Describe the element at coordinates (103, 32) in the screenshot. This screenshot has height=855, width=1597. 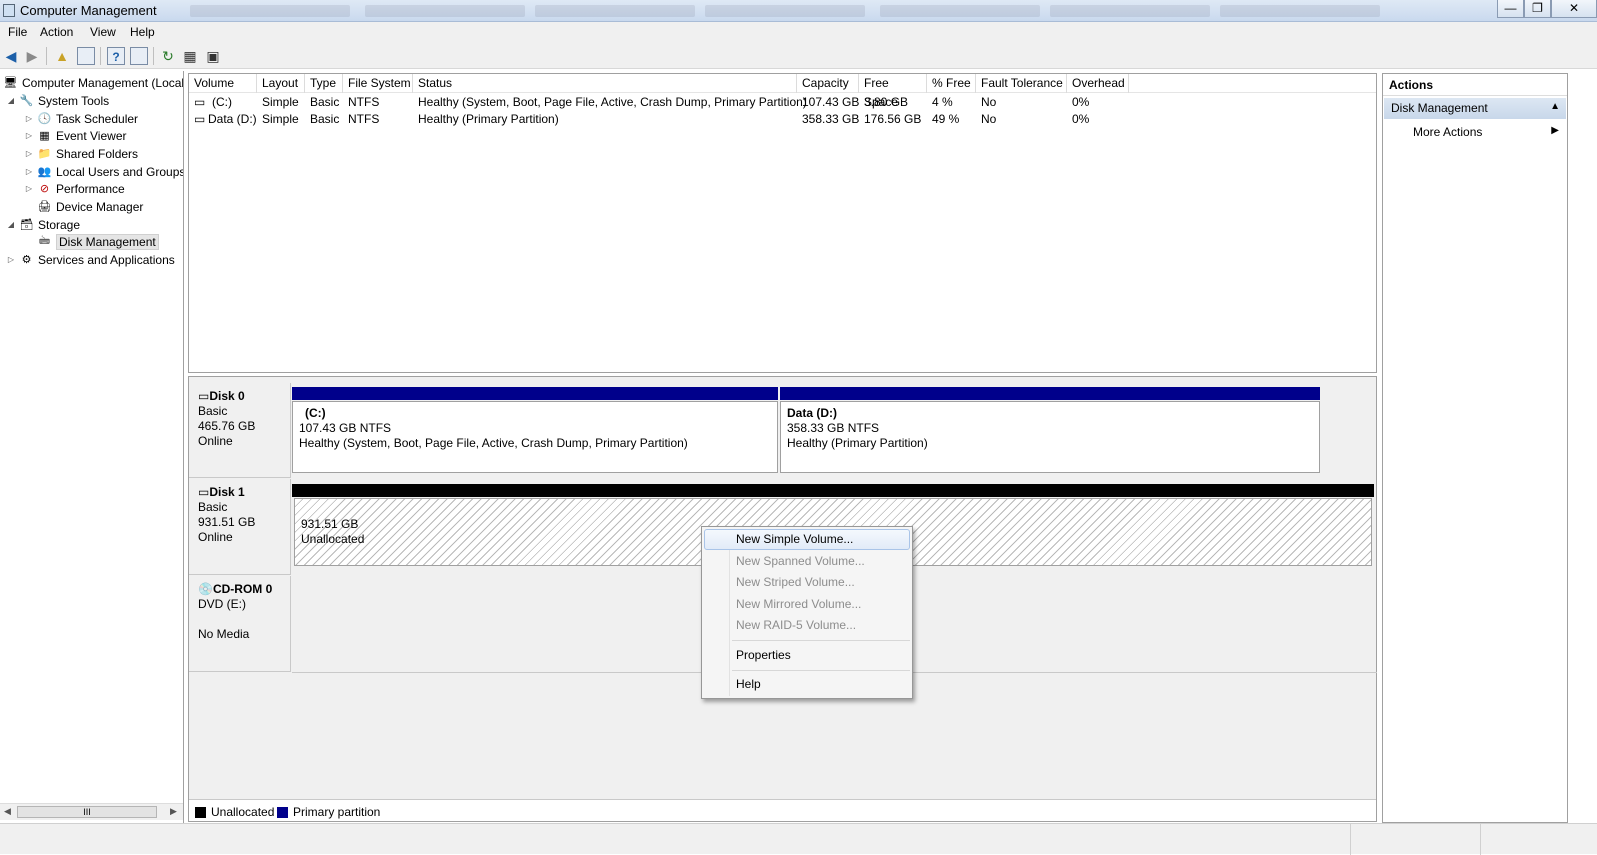
I see `menu-view: View` at that location.